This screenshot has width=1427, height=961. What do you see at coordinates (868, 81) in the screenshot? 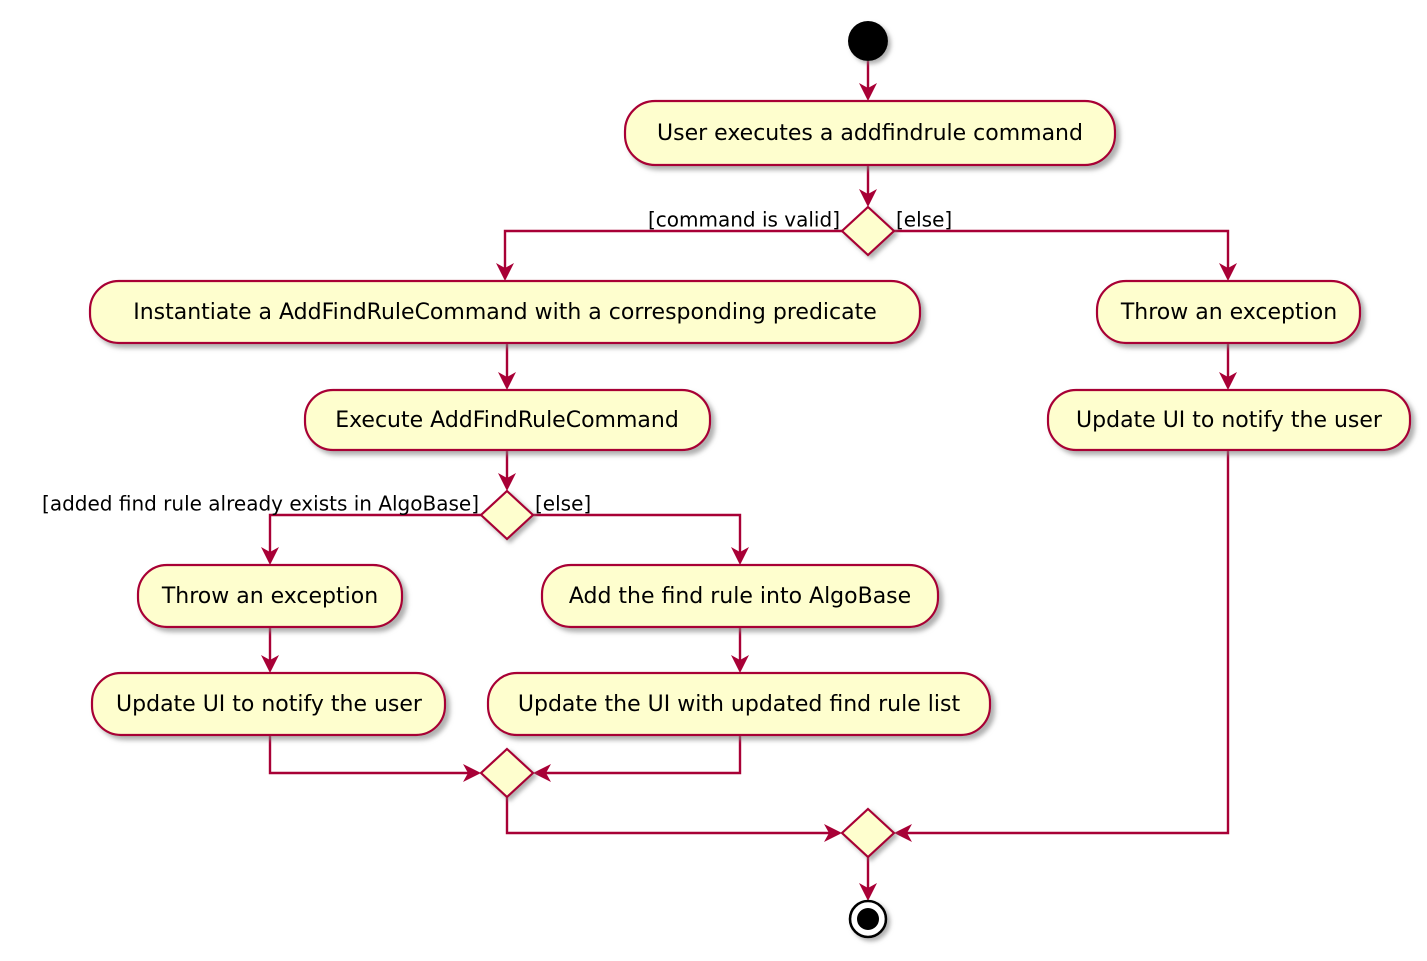
I see `edge-start-to-user-executes` at bounding box center [868, 81].